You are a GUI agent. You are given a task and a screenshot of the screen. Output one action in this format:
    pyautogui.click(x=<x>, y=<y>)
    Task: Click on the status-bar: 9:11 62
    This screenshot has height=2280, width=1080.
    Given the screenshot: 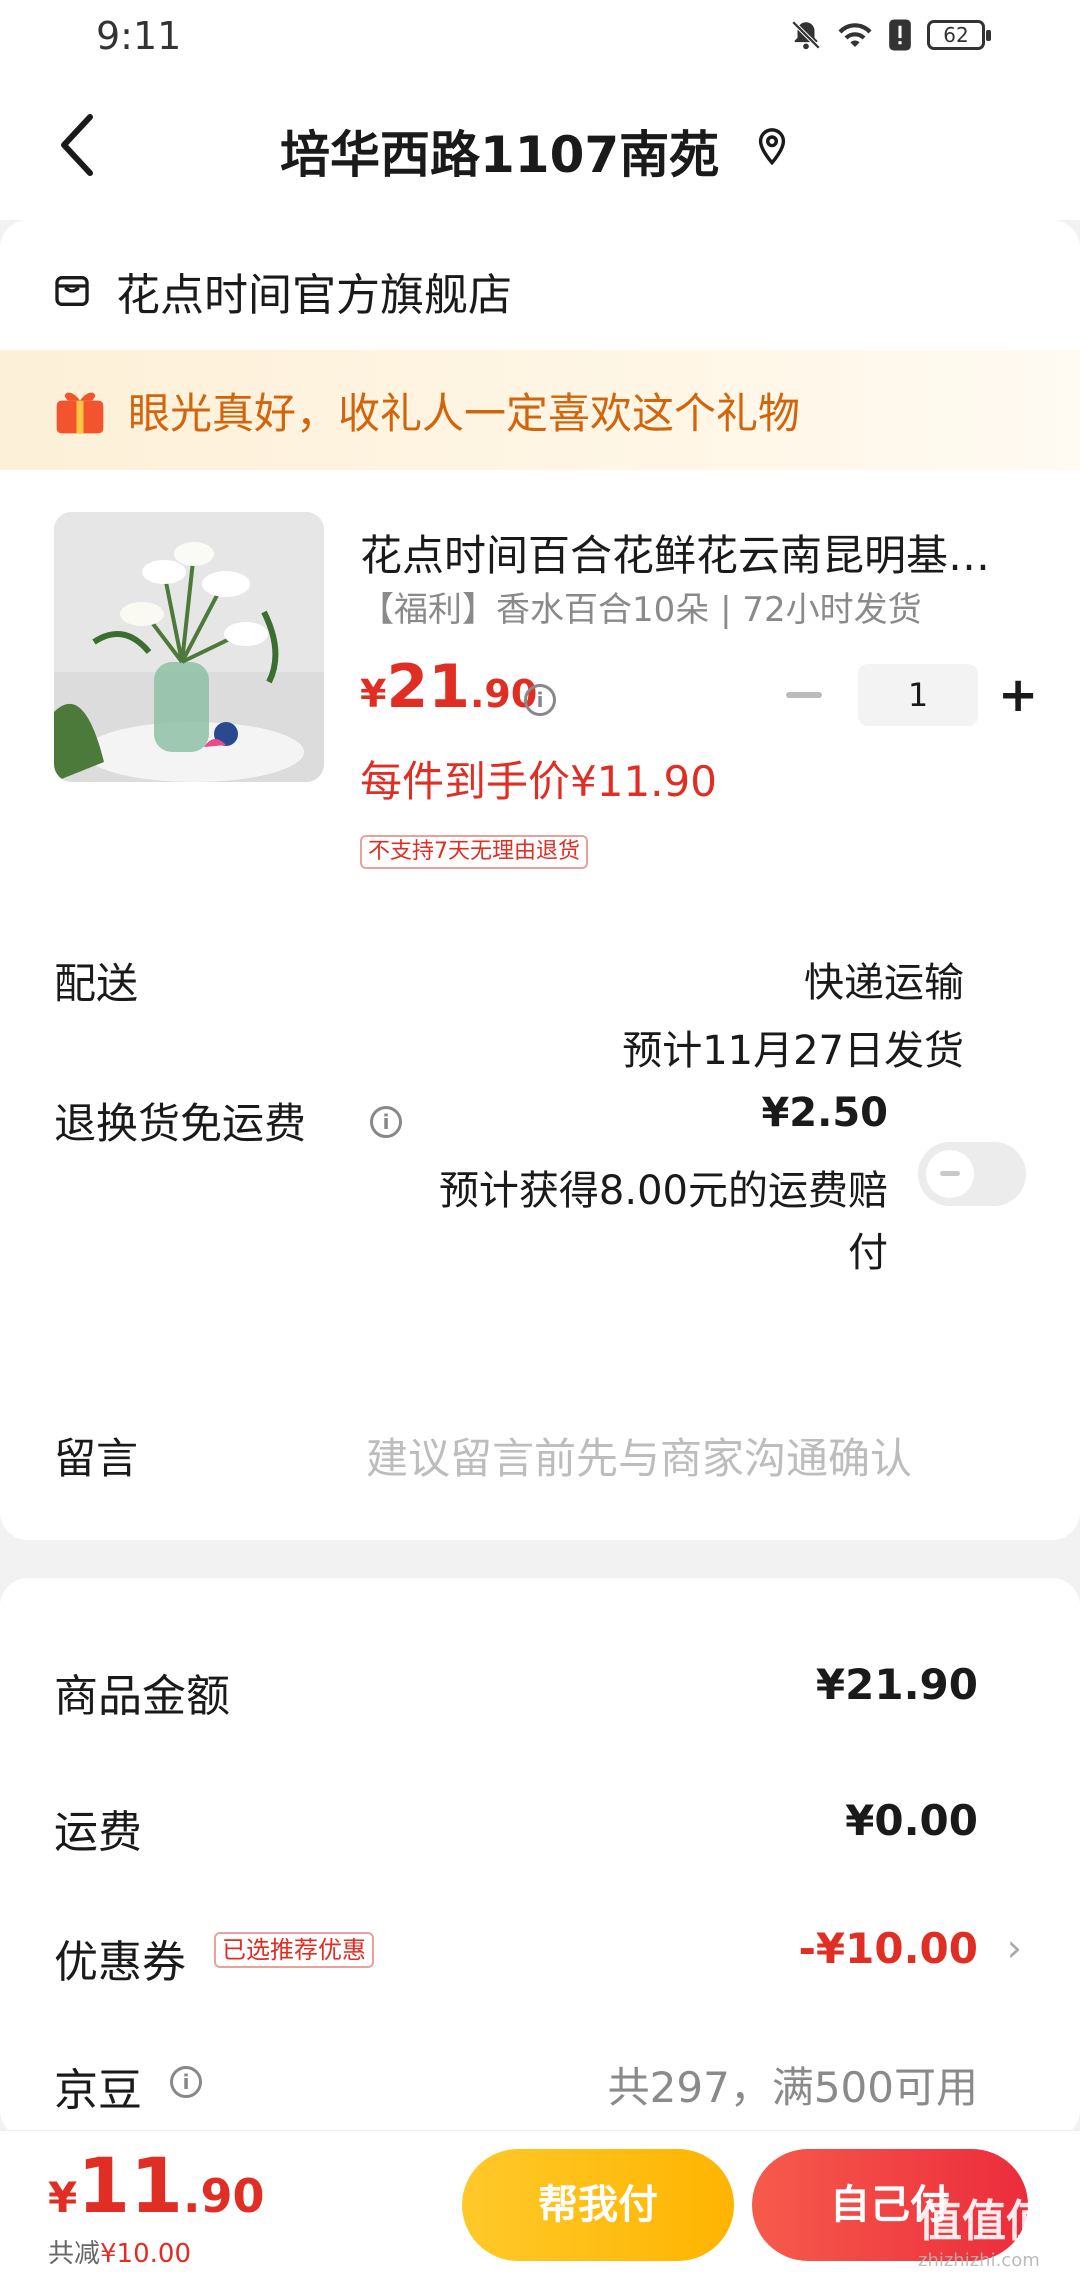 What is the action you would take?
    pyautogui.click(x=540, y=37)
    